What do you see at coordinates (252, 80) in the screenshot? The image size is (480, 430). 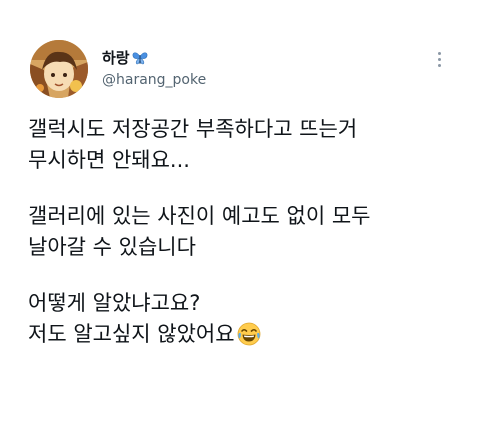 I see `user-handle: @harang_poke` at bounding box center [252, 80].